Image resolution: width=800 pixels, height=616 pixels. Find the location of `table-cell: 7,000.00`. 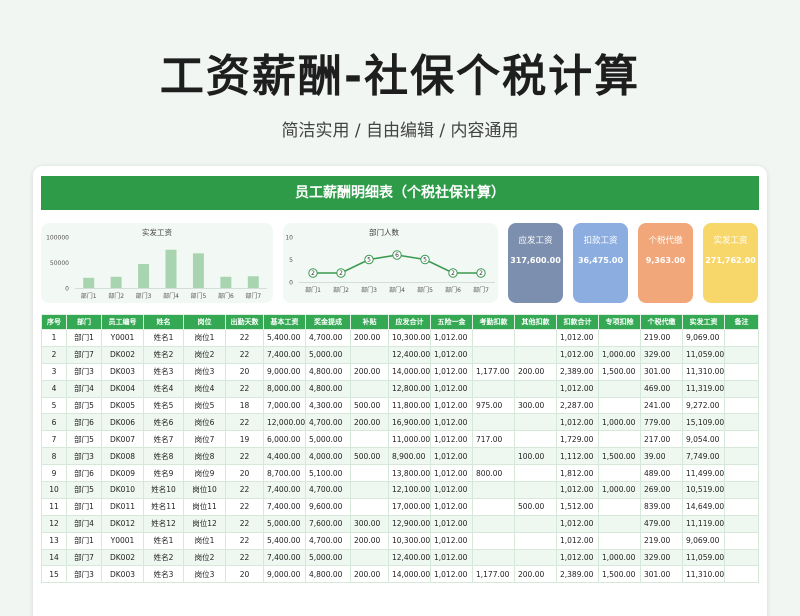

table-cell: 7,000.00 is located at coordinates (284, 405).